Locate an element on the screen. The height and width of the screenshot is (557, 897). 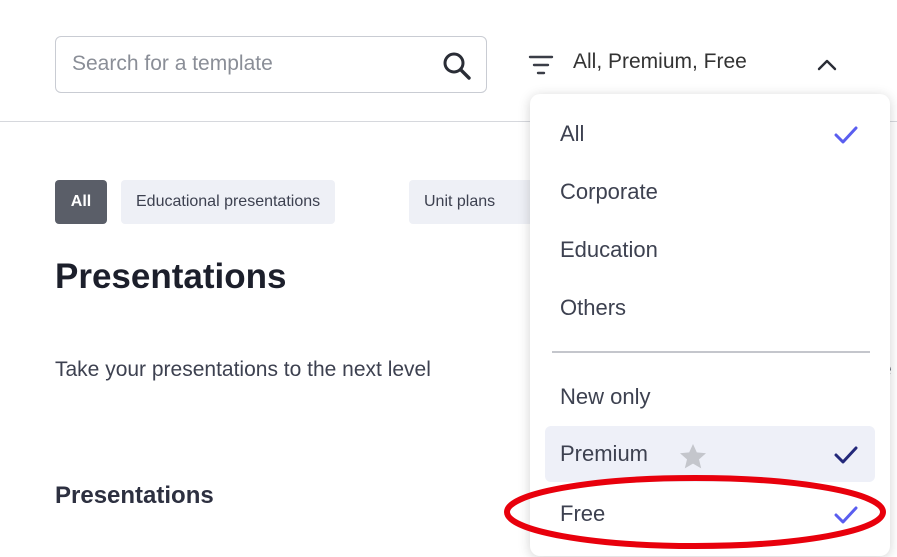
search-input is located at coordinates (241, 64).